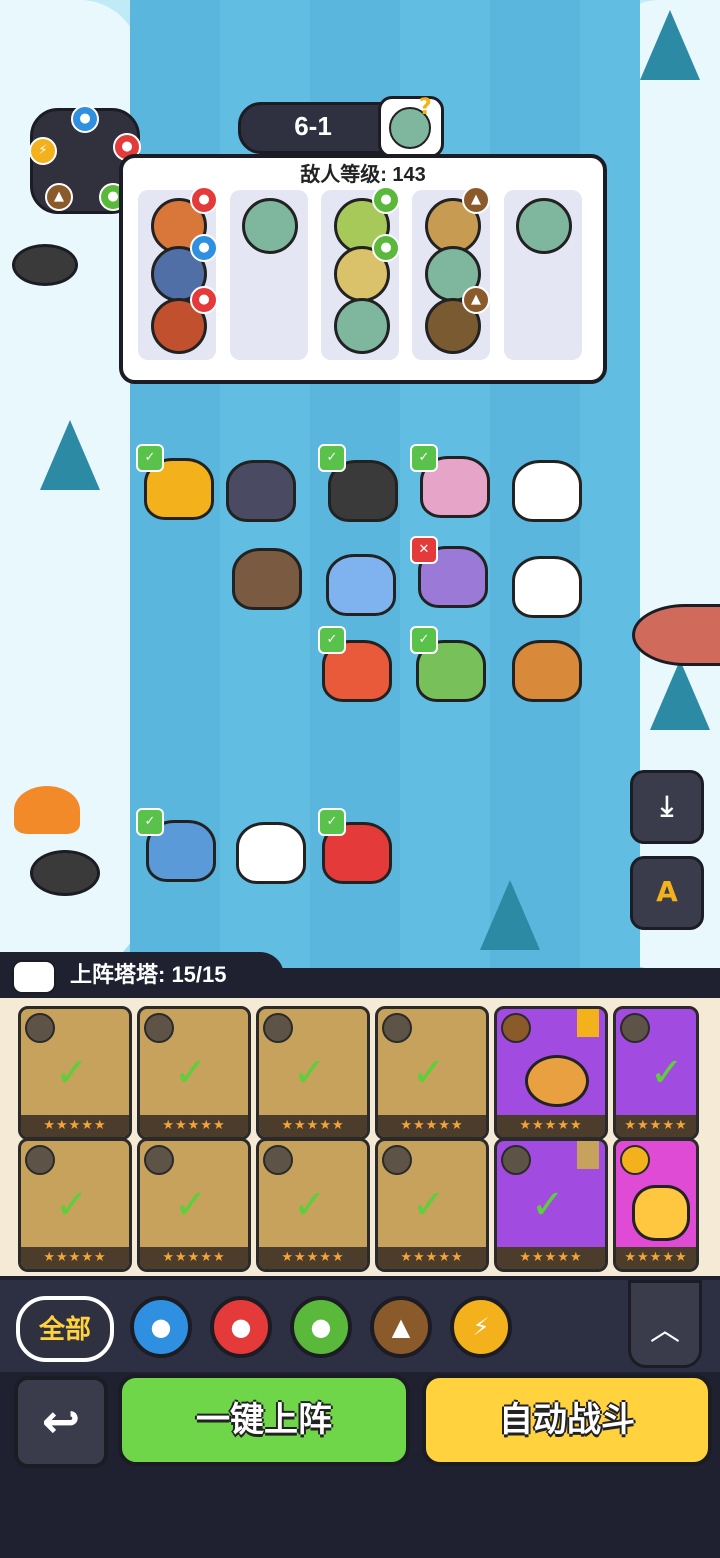  Describe the element at coordinates (567, 1420) in the screenshot. I see `auto-battle-button: 自动战斗` at that location.